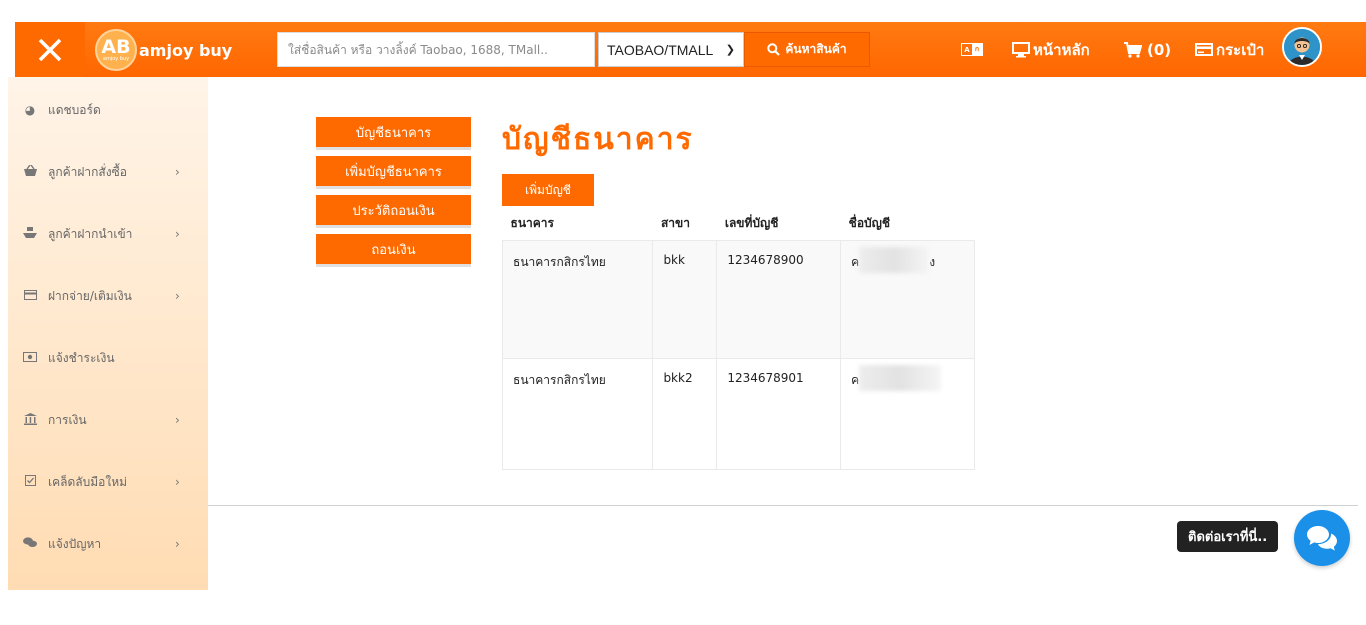 Image resolution: width=1366 pixels, height=625 pixels. What do you see at coordinates (675, 223) in the screenshot?
I see `column-header-branch: สาขา` at bounding box center [675, 223].